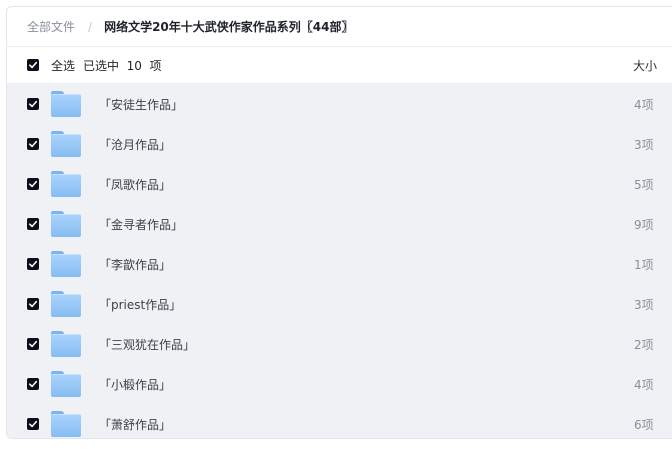 This screenshot has width=672, height=450. What do you see at coordinates (339, 421) in the screenshot?
I see `list-item: 「萧舒作品」 6项` at bounding box center [339, 421].